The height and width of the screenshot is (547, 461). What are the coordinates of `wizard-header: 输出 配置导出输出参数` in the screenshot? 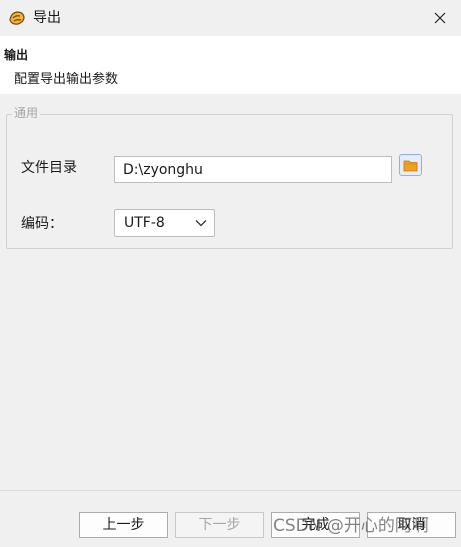 It's located at (230, 65).